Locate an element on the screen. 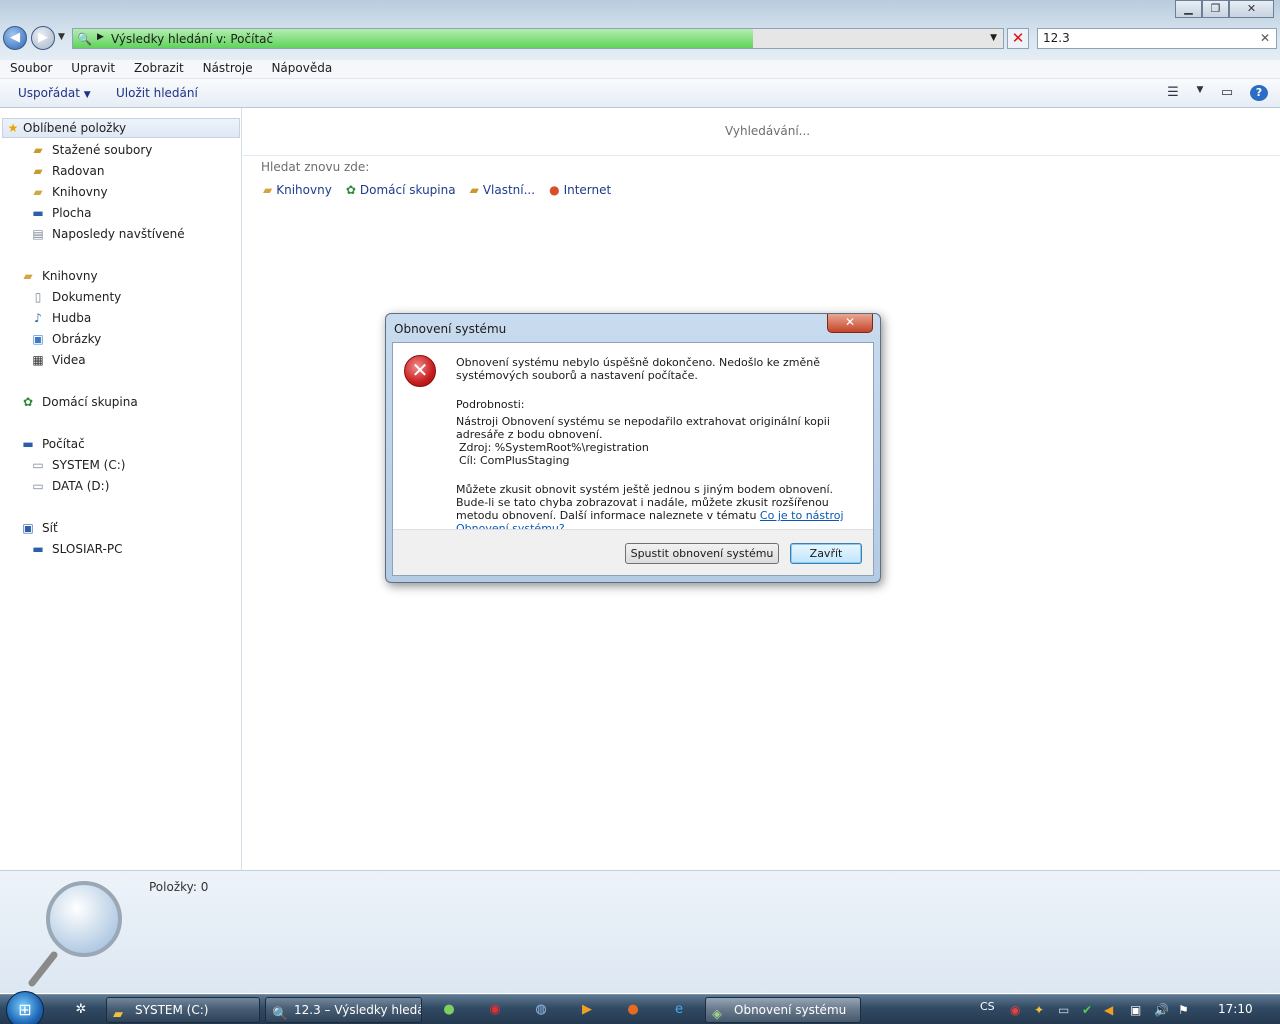 Image resolution: width=1280 pixels, height=1024 pixels. search-again-label: Hledat znovu zde: is located at coordinates (315, 167).